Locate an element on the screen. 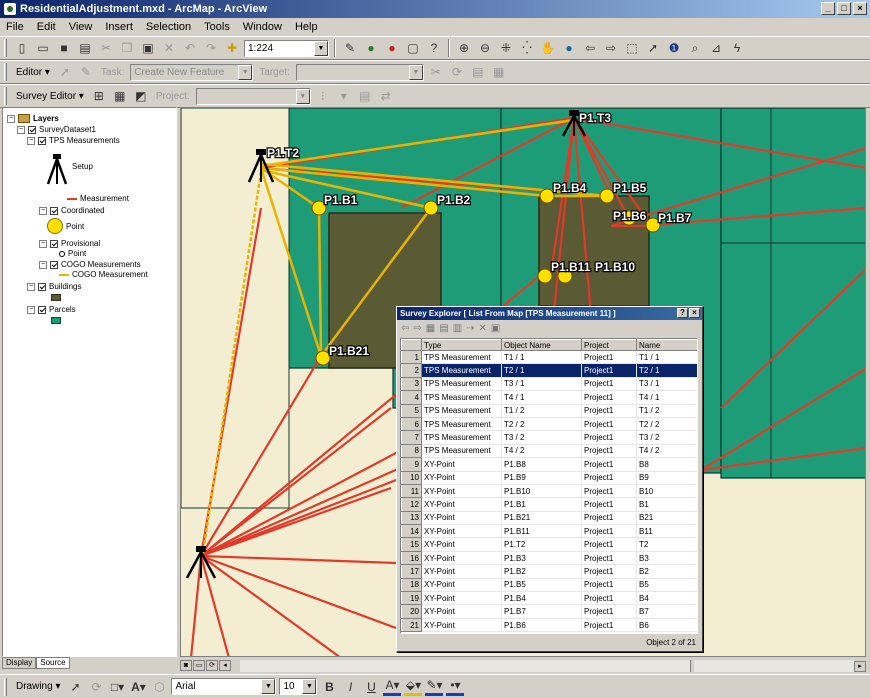 This screenshot has width=870, height=698. list-from-map-icon: ▦ is located at coordinates (120, 96).